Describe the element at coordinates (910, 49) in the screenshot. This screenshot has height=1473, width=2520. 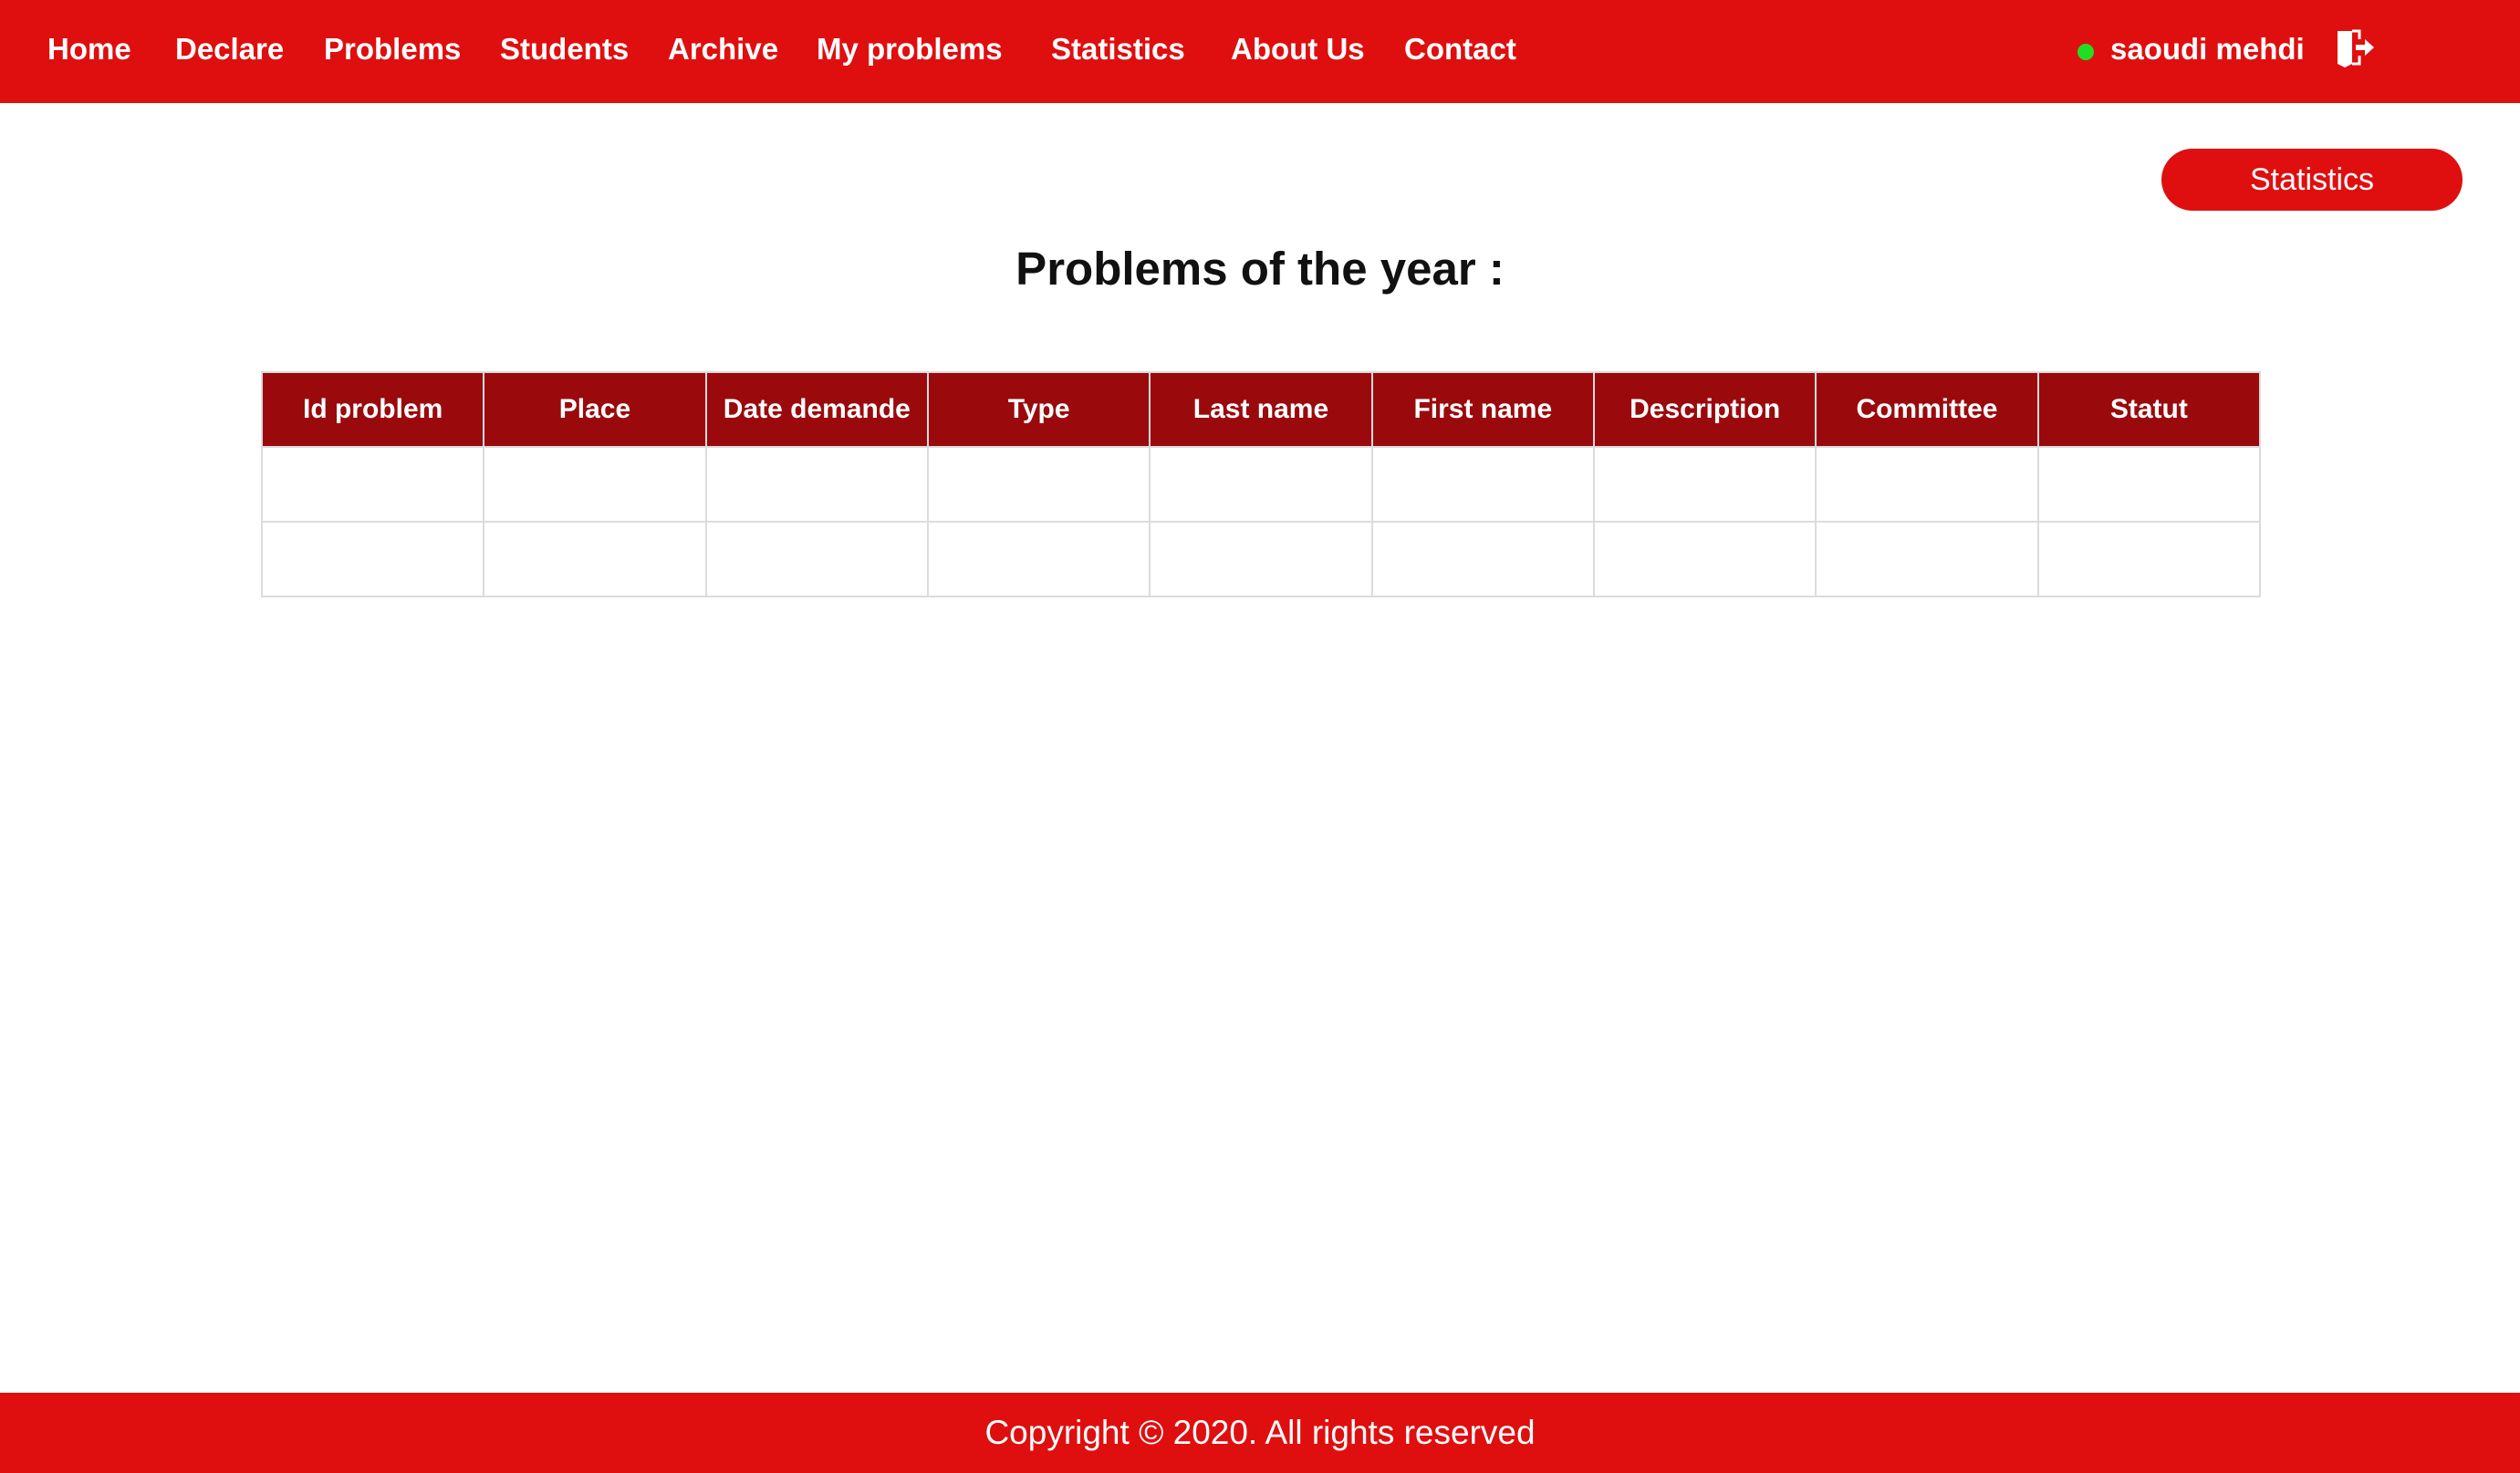
I see `nav-my-problems-link: My problems` at that location.